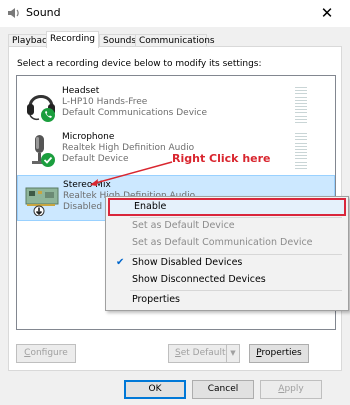  I want to click on headset-icon, so click(41, 108).